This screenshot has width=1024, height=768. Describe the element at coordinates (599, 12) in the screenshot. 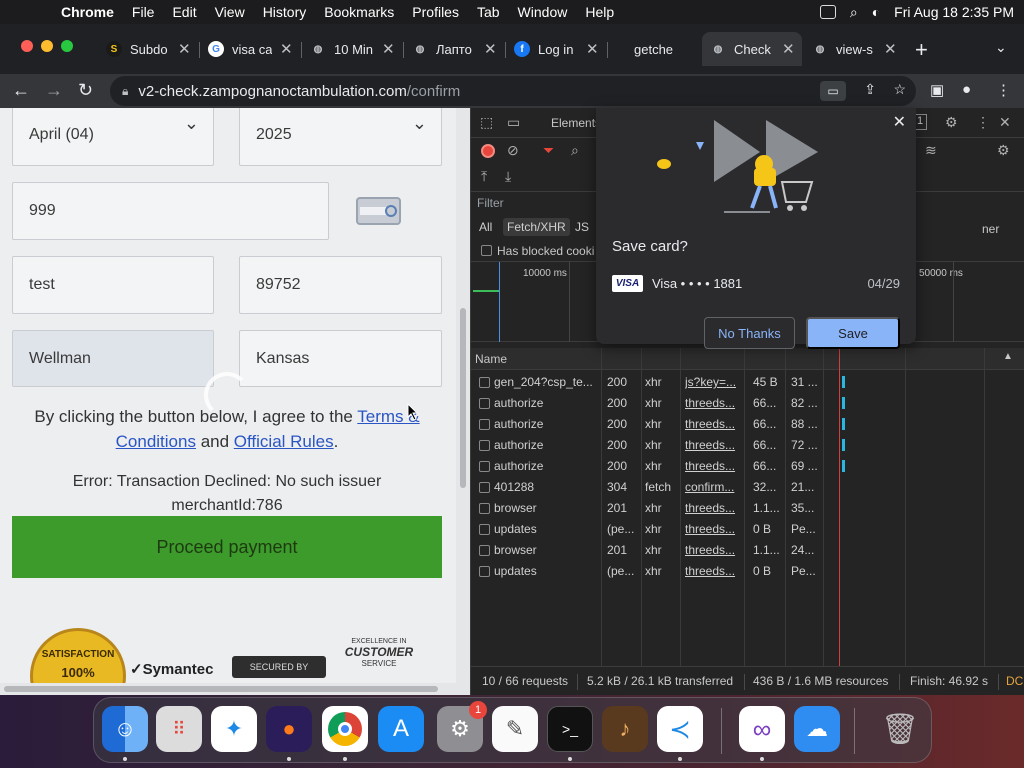

I see `menu-help: Help` at that location.